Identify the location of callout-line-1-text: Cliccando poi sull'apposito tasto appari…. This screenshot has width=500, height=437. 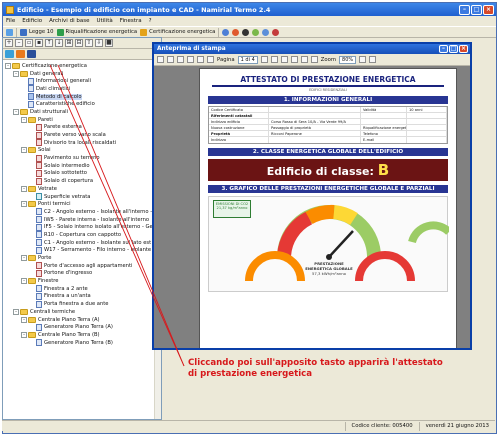
(315, 363).